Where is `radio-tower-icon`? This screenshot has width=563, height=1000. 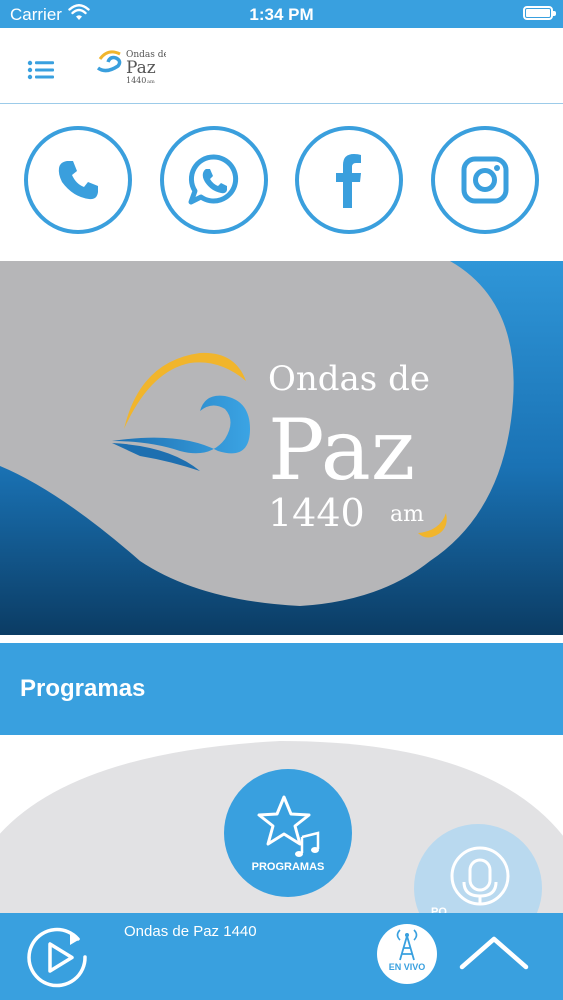 radio-tower-icon is located at coordinates (407, 945).